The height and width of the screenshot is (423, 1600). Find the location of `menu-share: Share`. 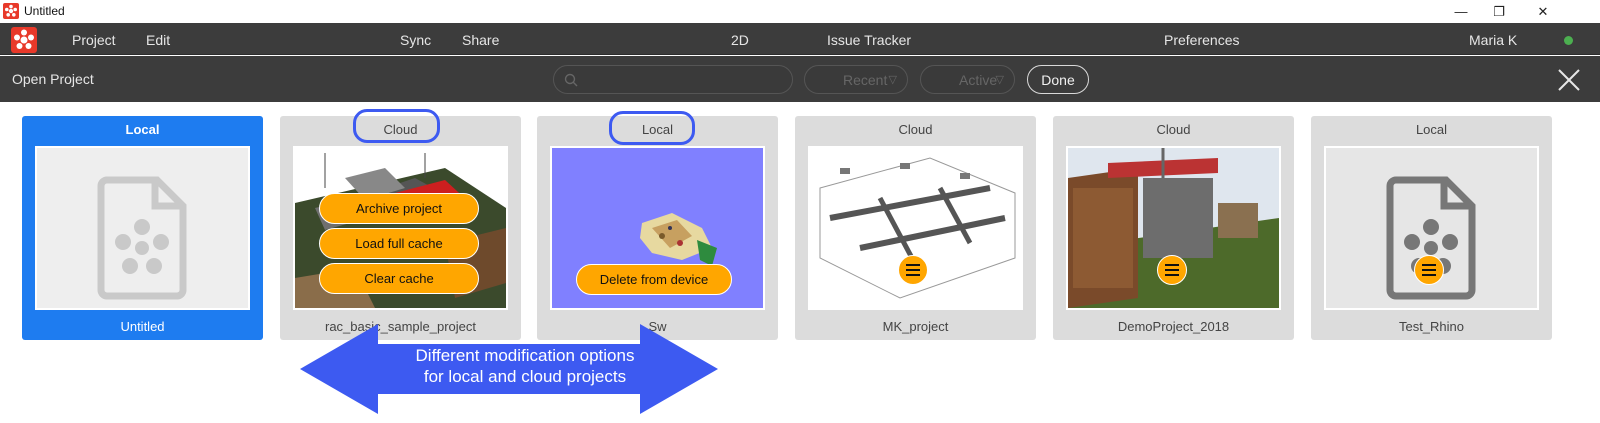

menu-share: Share is located at coordinates (480, 40).